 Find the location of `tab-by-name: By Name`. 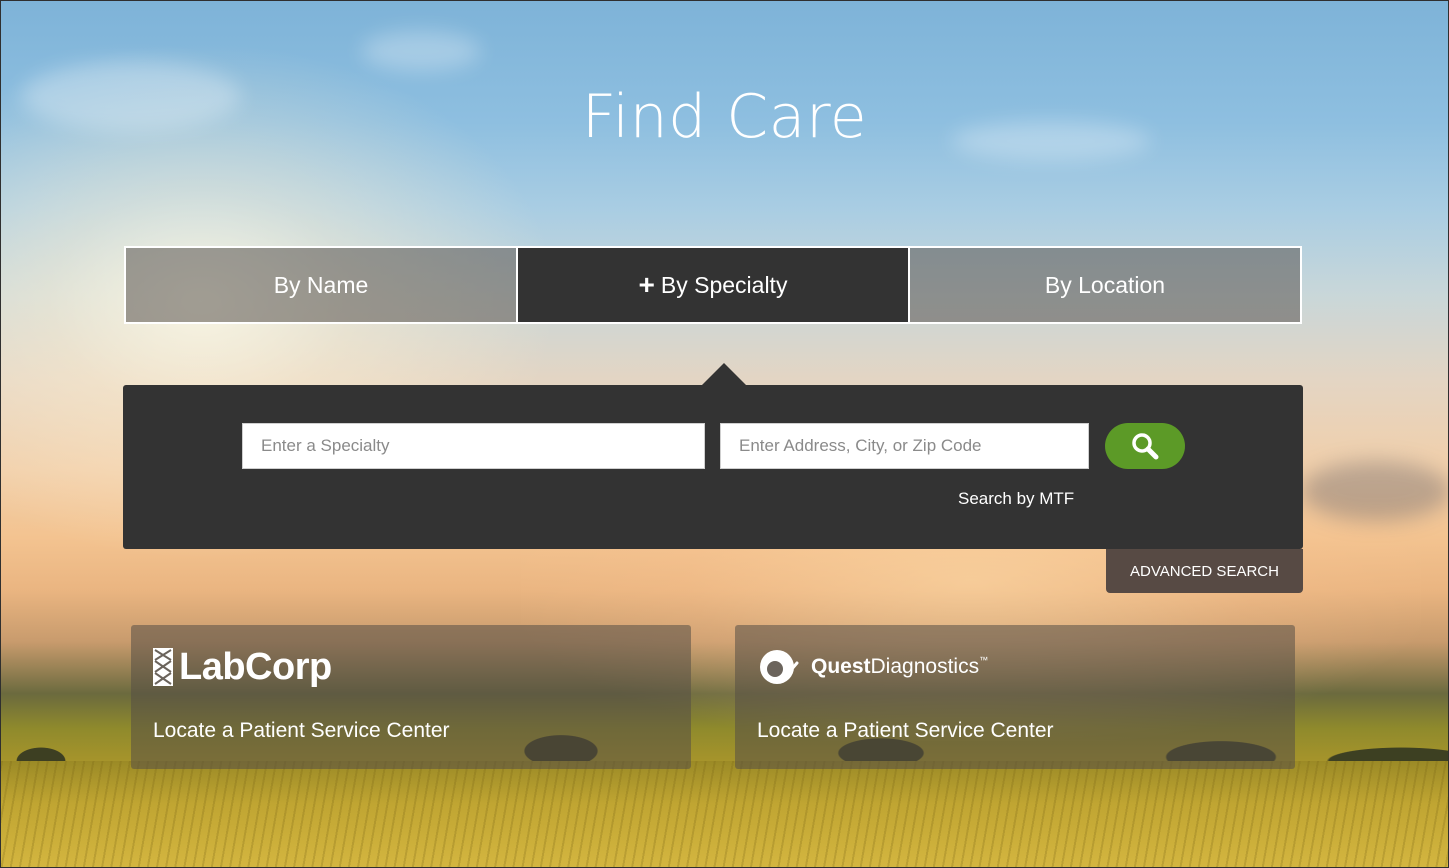

tab-by-name: By Name is located at coordinates (321, 285).